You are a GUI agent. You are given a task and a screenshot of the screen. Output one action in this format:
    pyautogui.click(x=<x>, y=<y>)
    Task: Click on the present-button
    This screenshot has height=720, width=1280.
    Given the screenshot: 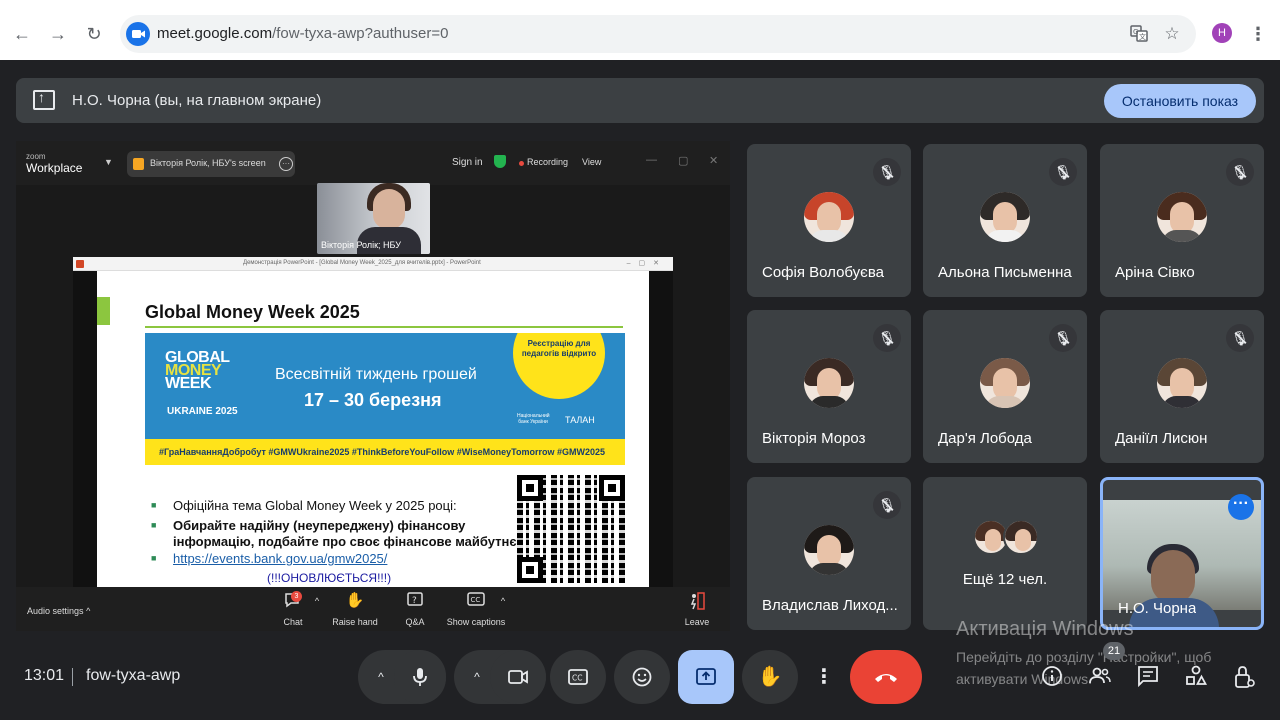 What is the action you would take?
    pyautogui.click(x=706, y=677)
    